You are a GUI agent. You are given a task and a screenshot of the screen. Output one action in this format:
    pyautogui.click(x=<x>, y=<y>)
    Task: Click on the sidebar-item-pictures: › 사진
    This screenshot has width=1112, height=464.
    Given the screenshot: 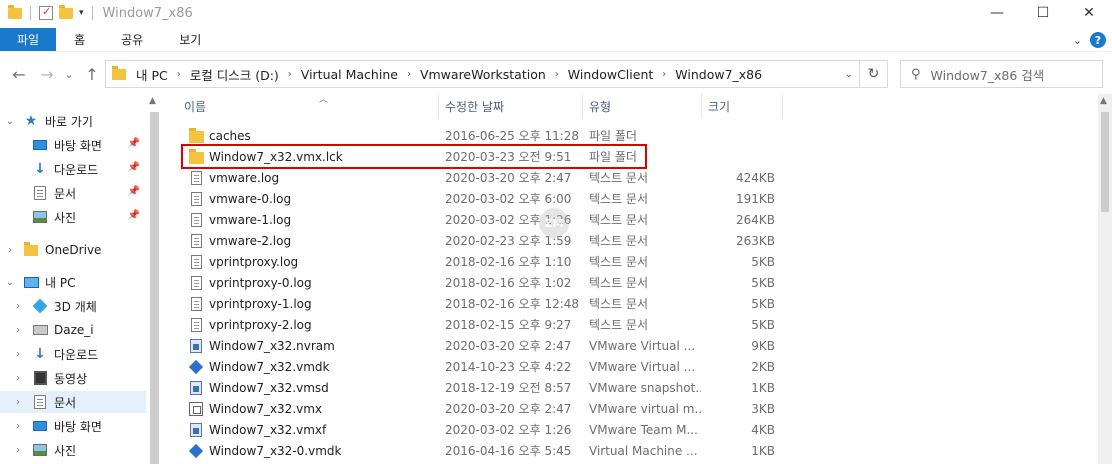 What is the action you would take?
    pyautogui.click(x=73, y=450)
    